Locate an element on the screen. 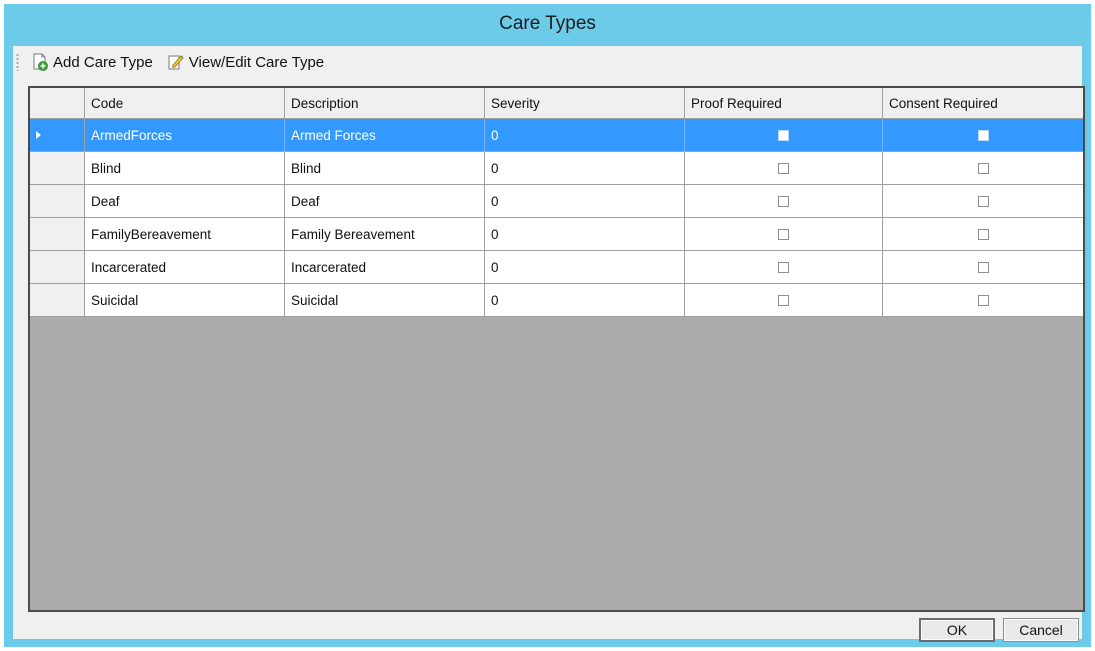 The height and width of the screenshot is (651, 1095). code-cell: Incarcerated is located at coordinates (185, 267).